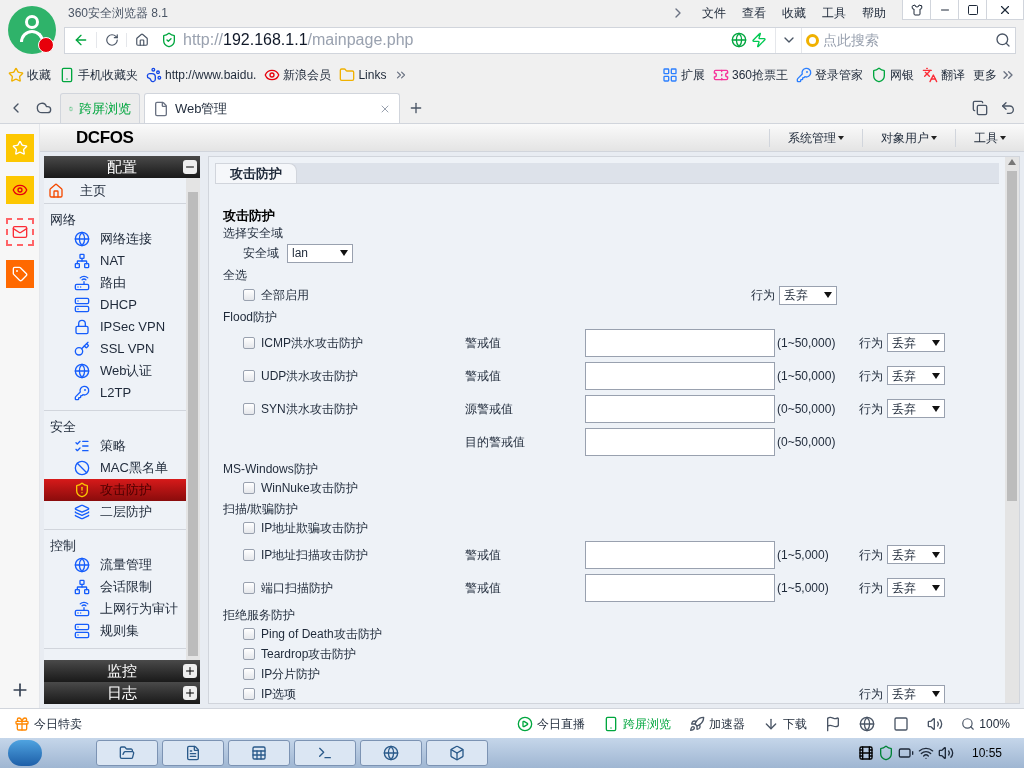  Describe the element at coordinates (44, 108) in the screenshot. I see `cloud-icon` at that location.